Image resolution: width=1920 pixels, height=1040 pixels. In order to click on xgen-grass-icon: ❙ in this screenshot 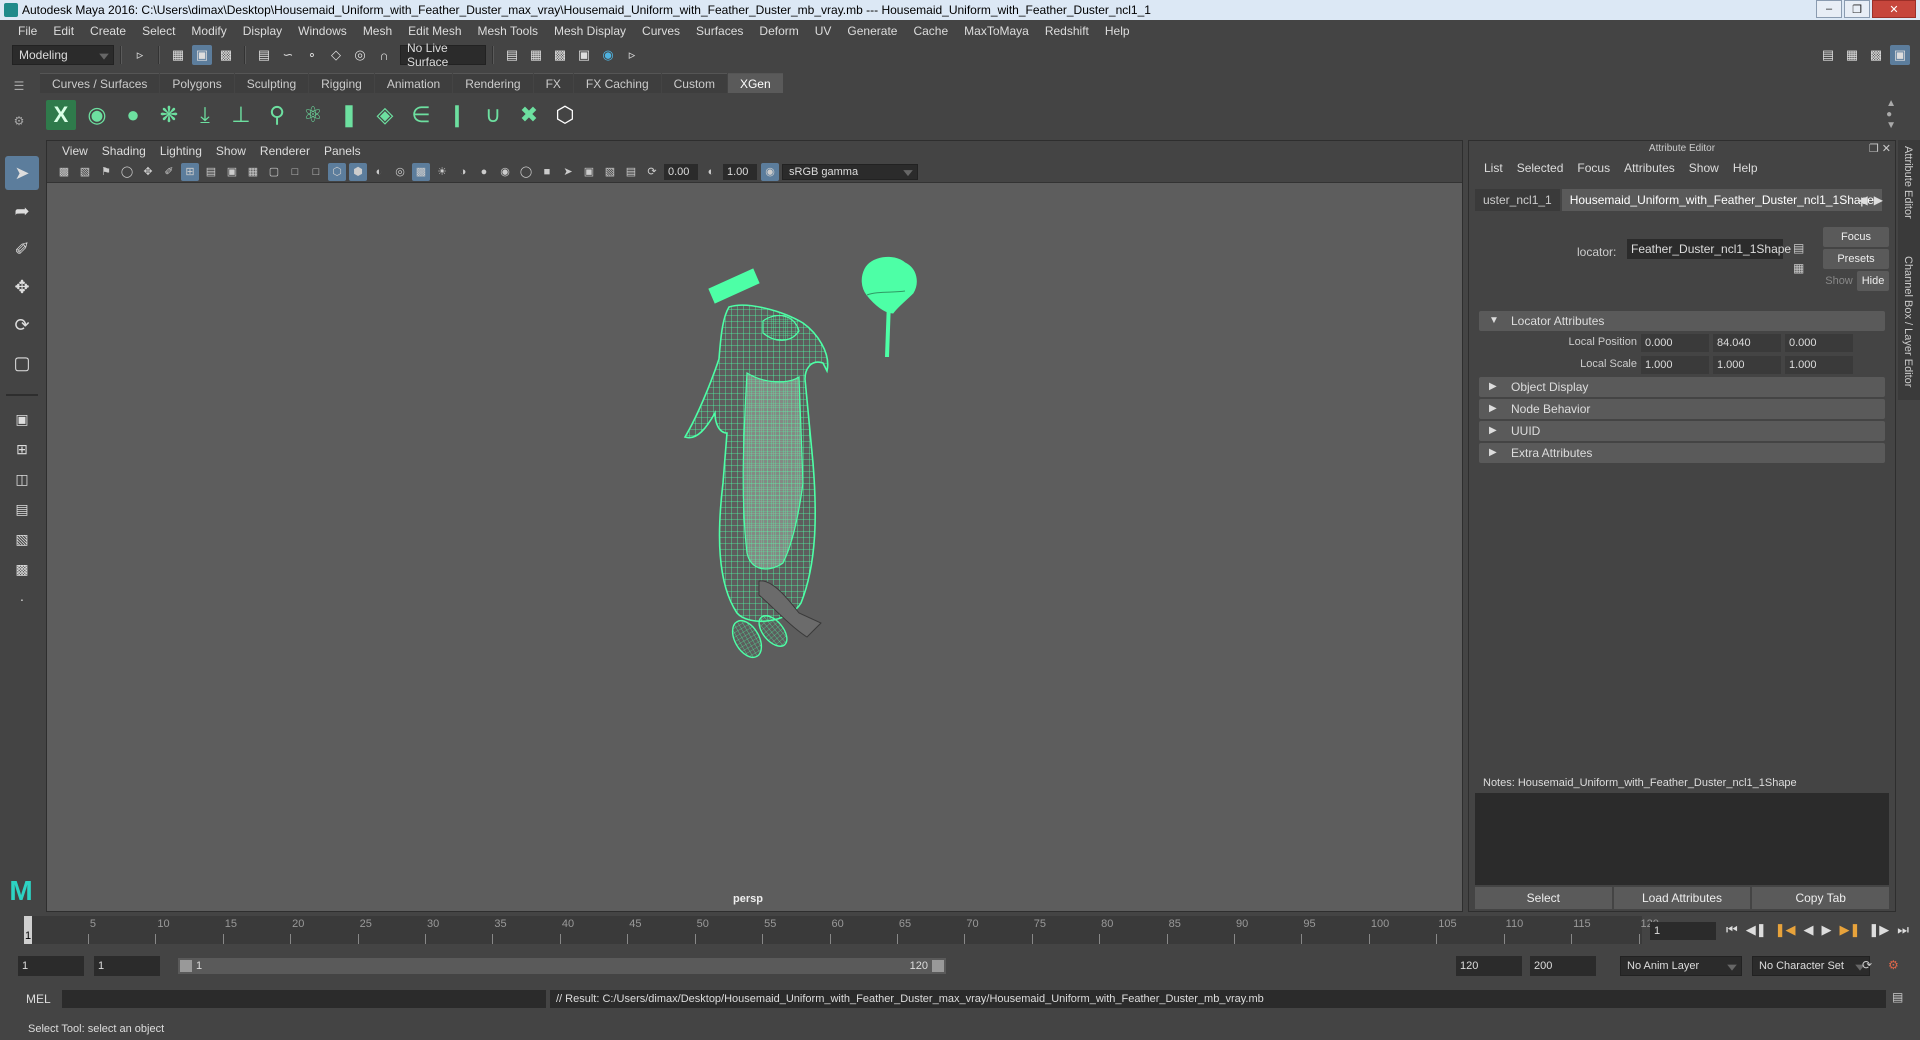, I will do `click(457, 115)`.